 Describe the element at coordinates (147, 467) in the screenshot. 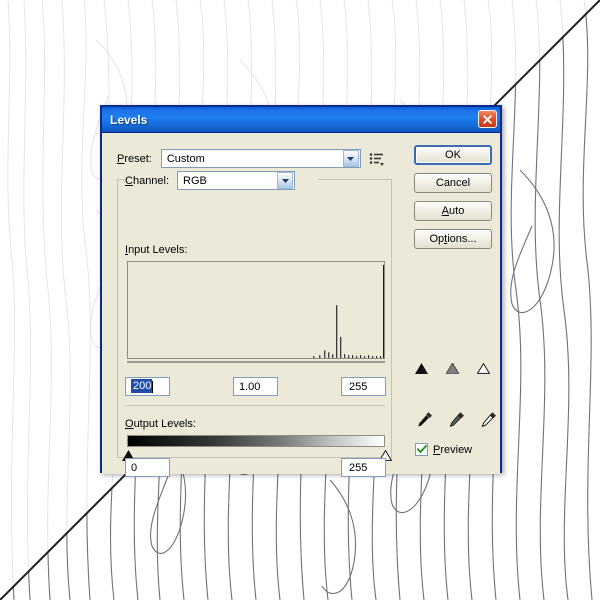

I see `output-black-field: 0` at that location.